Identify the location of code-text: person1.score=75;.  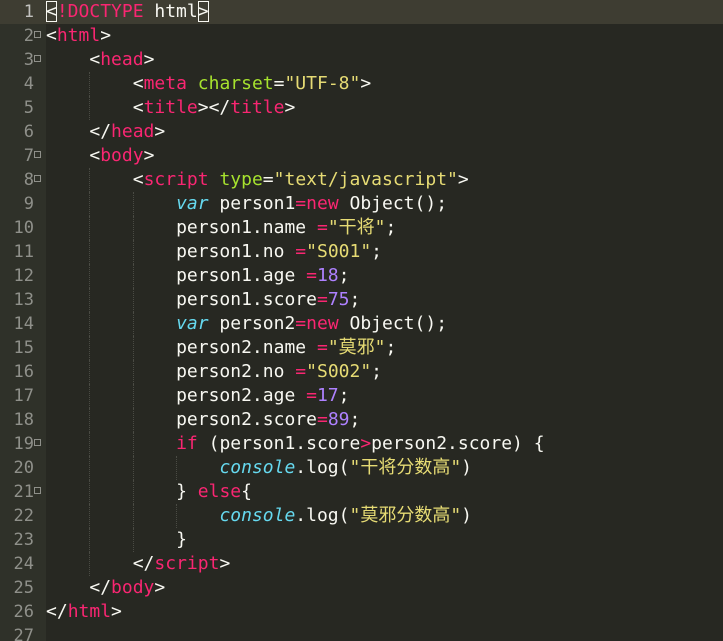
(268, 300).